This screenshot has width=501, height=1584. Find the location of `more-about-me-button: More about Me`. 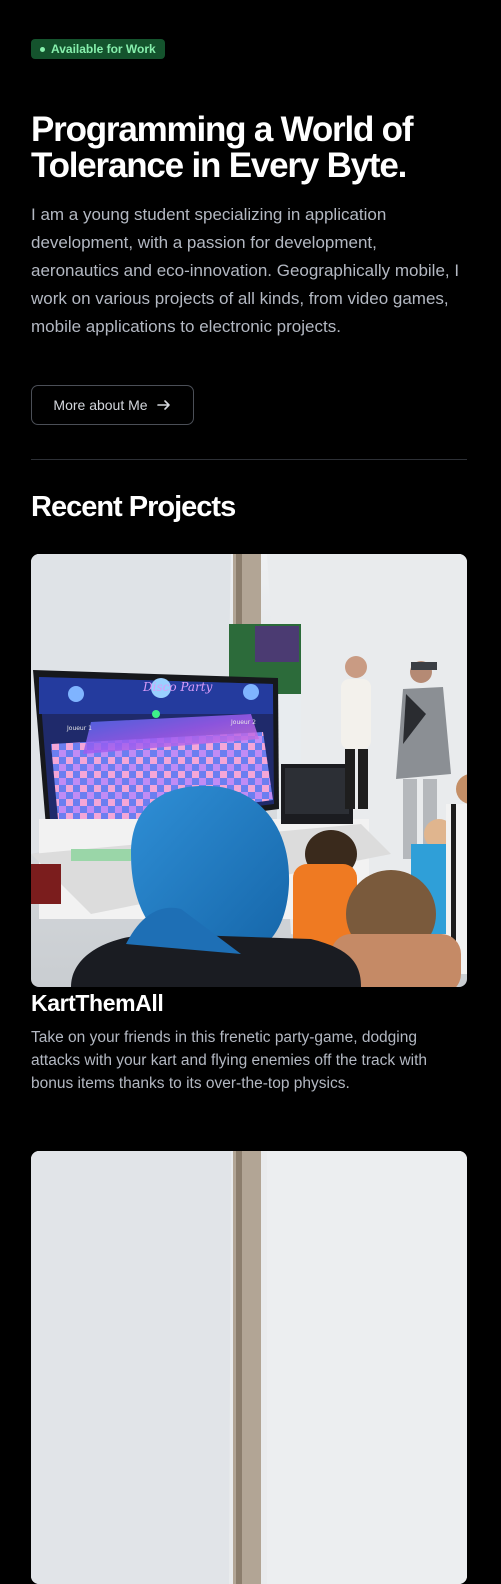

more-about-me-button: More about Me is located at coordinates (112, 405).